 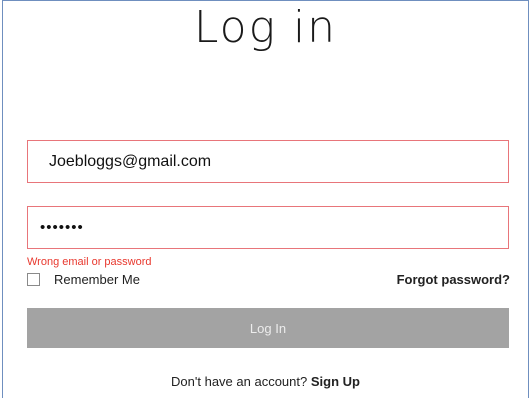 What do you see at coordinates (97, 279) in the screenshot?
I see `remember-me-label: Remember Me` at bounding box center [97, 279].